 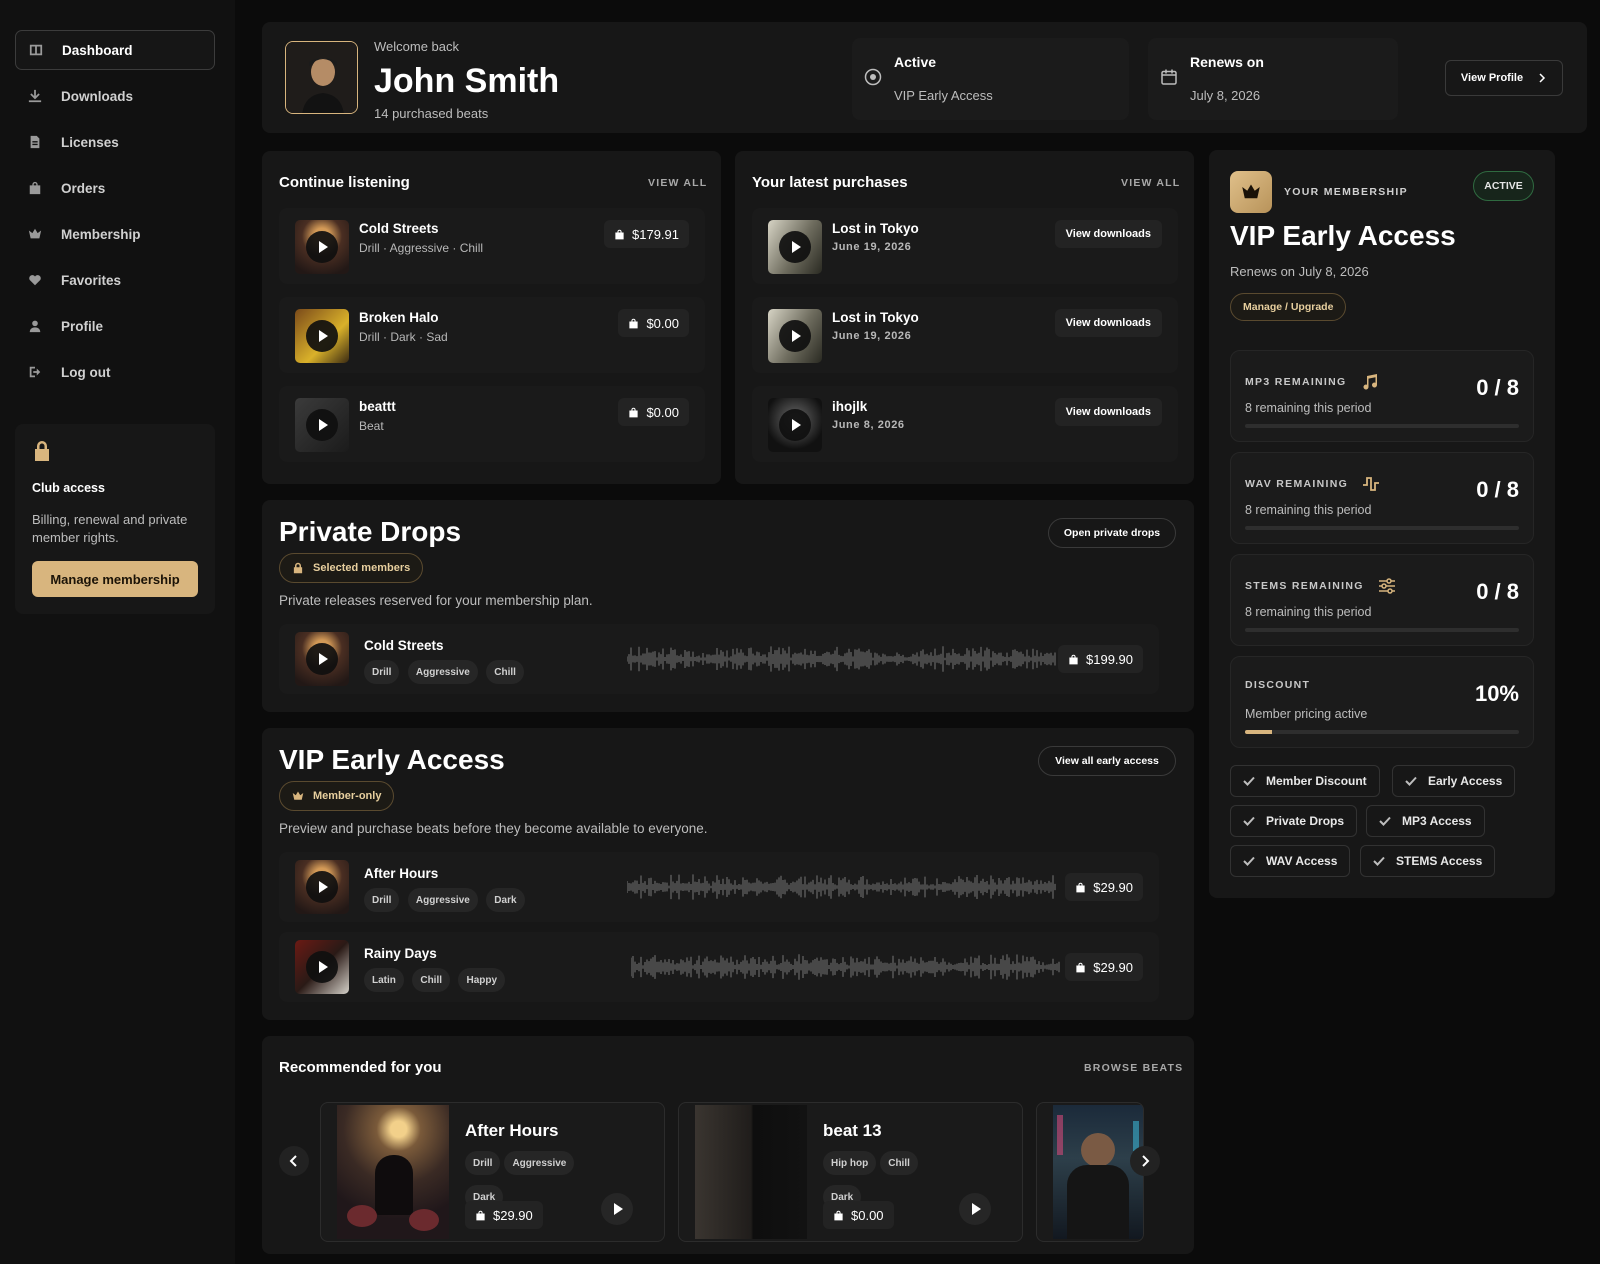 What do you see at coordinates (868, 425) in the screenshot?
I see `purchase-date: June 8, 2026` at bounding box center [868, 425].